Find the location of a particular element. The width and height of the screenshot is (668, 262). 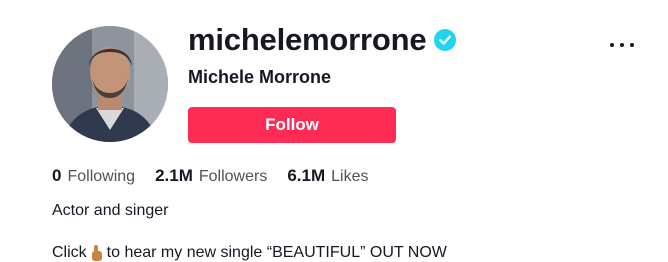

more-options-icon is located at coordinates (622, 45).